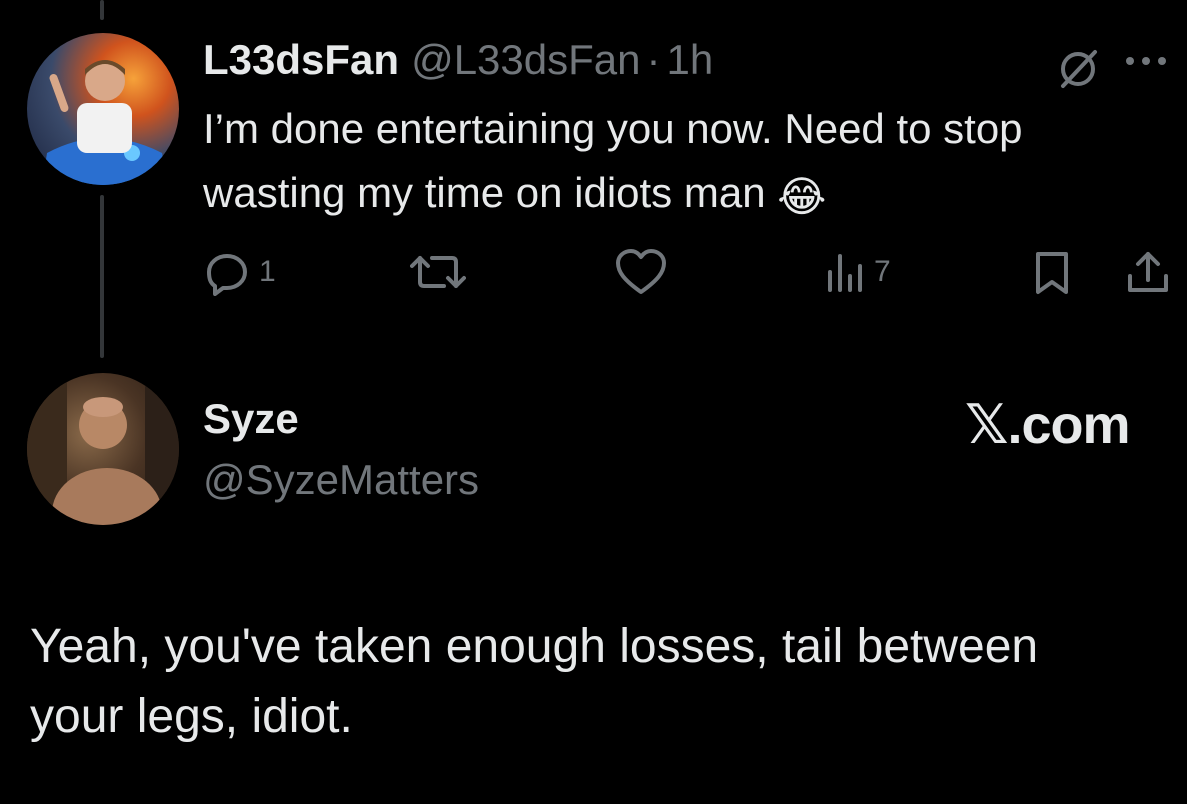  I want to click on views-button: 7, so click(858, 272).